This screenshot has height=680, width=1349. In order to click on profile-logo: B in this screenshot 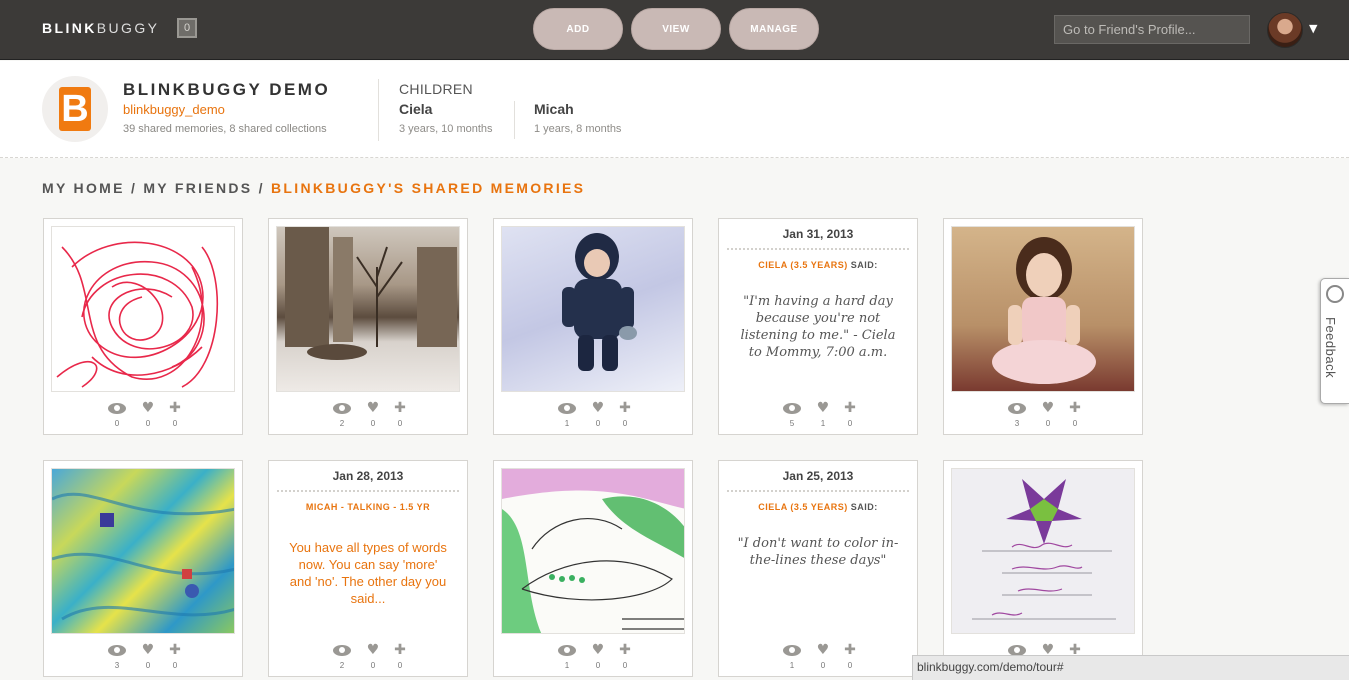, I will do `click(75, 109)`.